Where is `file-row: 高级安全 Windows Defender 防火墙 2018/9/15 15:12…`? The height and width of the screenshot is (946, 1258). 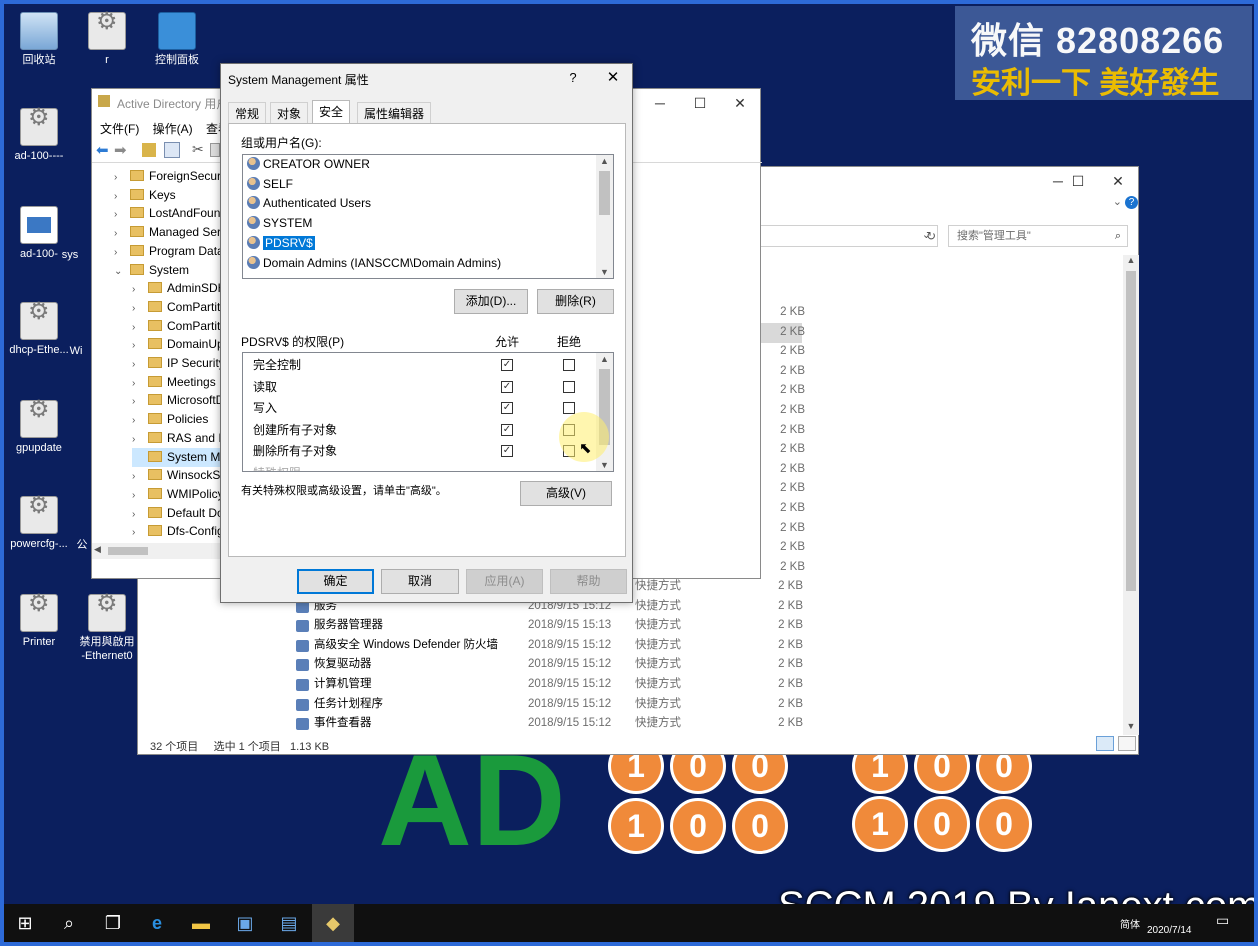 file-row: 高级安全 Windows Defender 防火墙 2018/9/15 15:12… is located at coordinates (538, 646).